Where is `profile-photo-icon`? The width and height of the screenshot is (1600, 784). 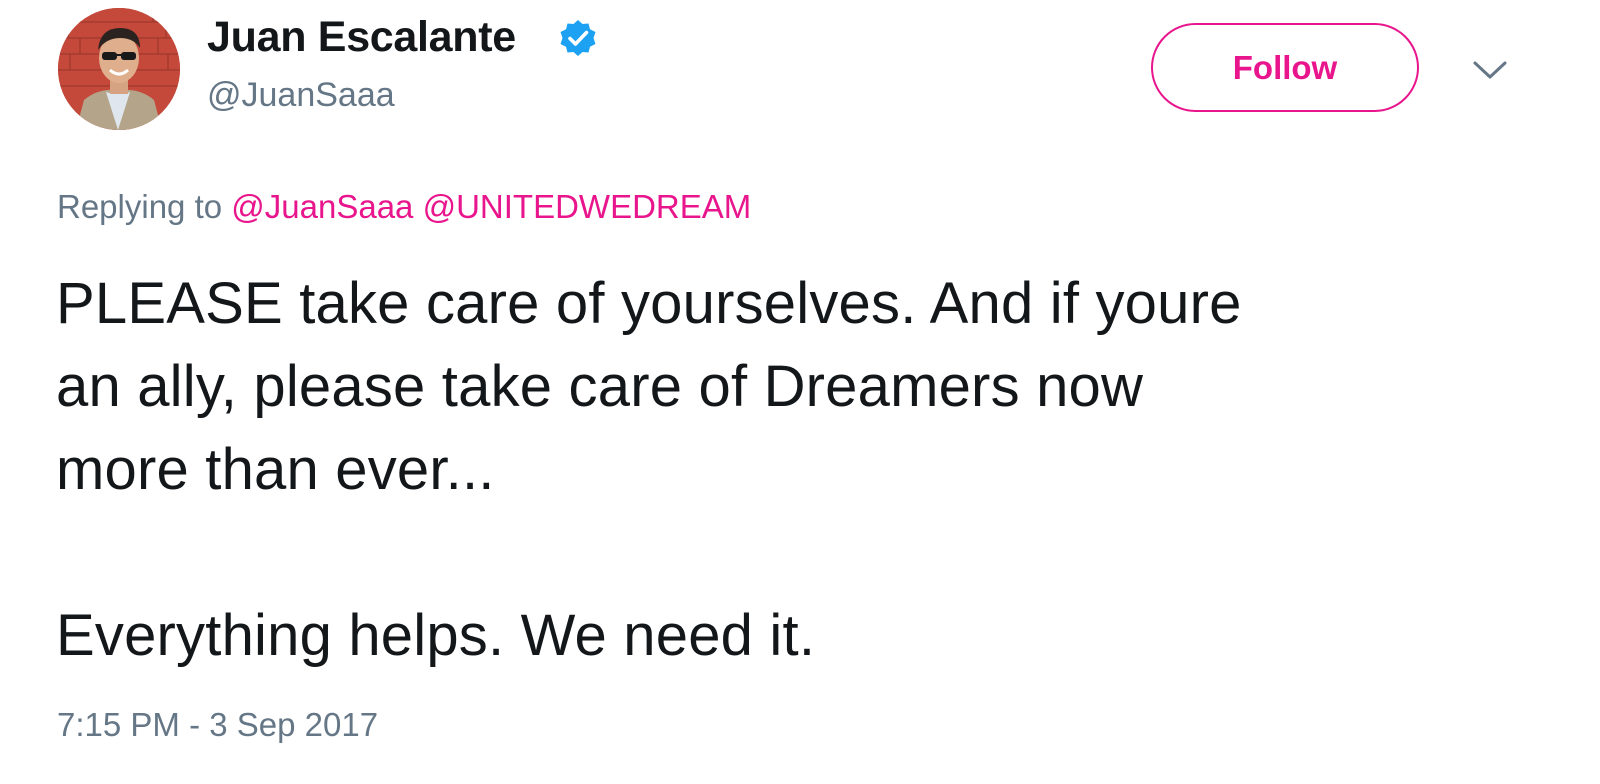 profile-photo-icon is located at coordinates (119, 69).